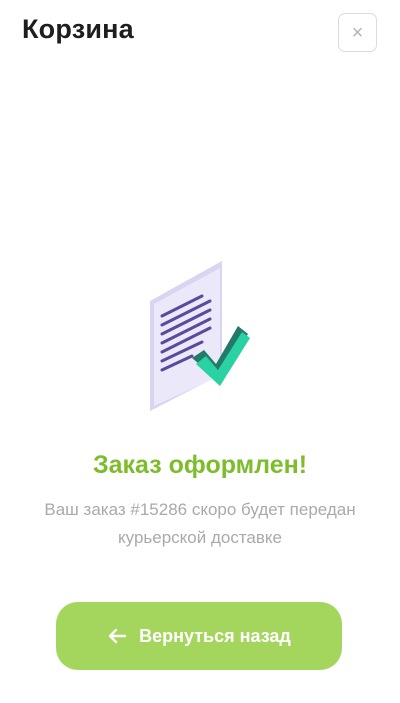 The image size is (400, 703). What do you see at coordinates (215, 635) in the screenshot?
I see `back-button-label: Вернуться назад` at bounding box center [215, 635].